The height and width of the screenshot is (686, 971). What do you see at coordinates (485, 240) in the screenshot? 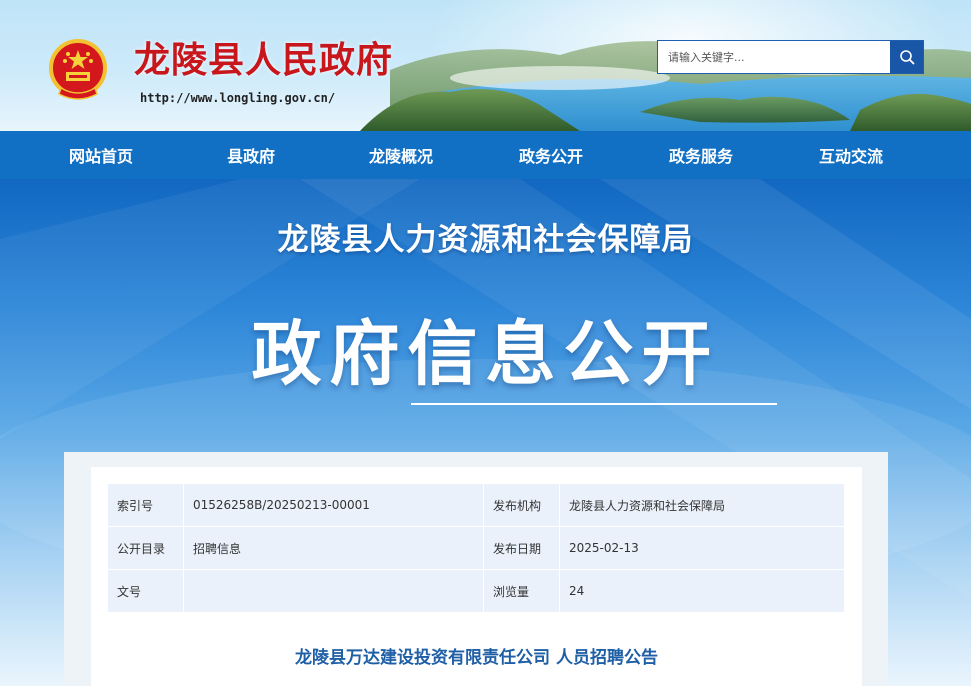
I see `department-title: 龙陵县人力资源和社会保障局` at bounding box center [485, 240].